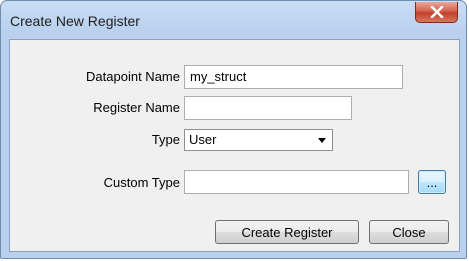 Image resolution: width=469 pixels, height=261 pixels. Describe the element at coordinates (258, 140) in the screenshot. I see `type-dropdown: User` at that location.